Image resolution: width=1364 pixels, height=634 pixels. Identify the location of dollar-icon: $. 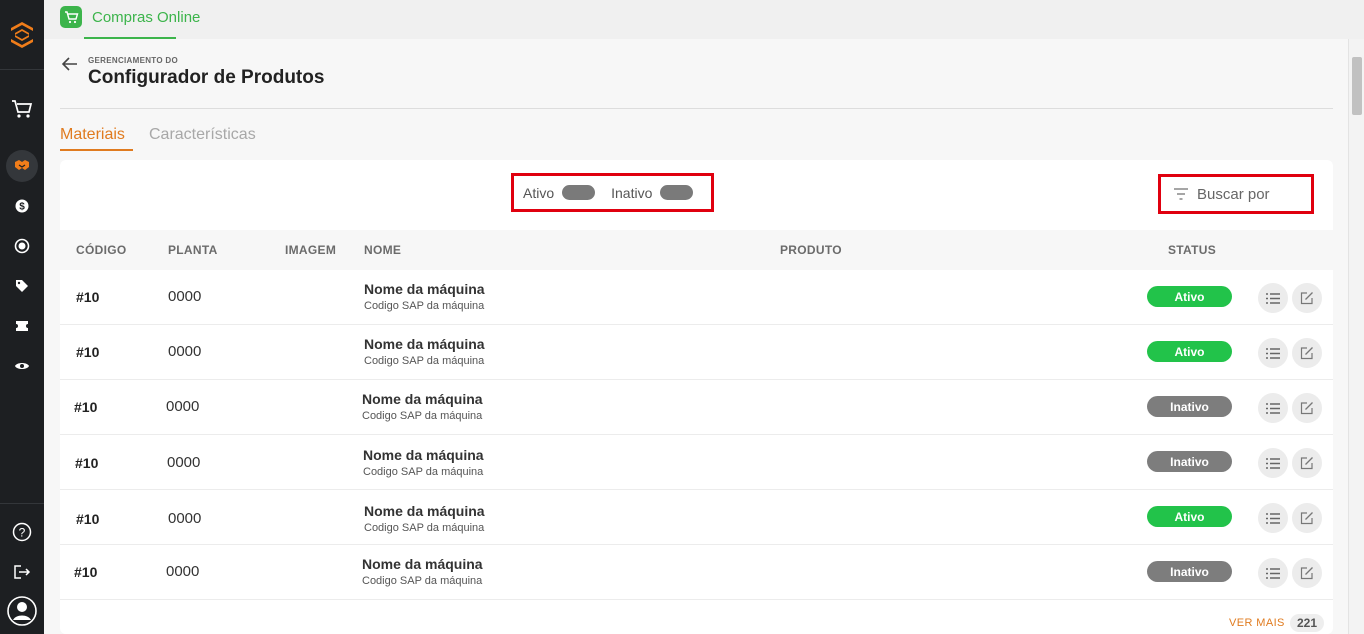
(22, 206).